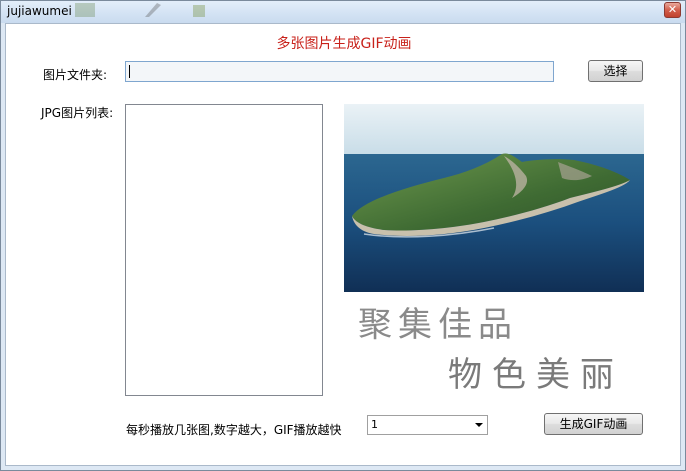 The width and height of the screenshot is (686, 471). Describe the element at coordinates (129, 71) in the screenshot. I see `text-caret` at that location.